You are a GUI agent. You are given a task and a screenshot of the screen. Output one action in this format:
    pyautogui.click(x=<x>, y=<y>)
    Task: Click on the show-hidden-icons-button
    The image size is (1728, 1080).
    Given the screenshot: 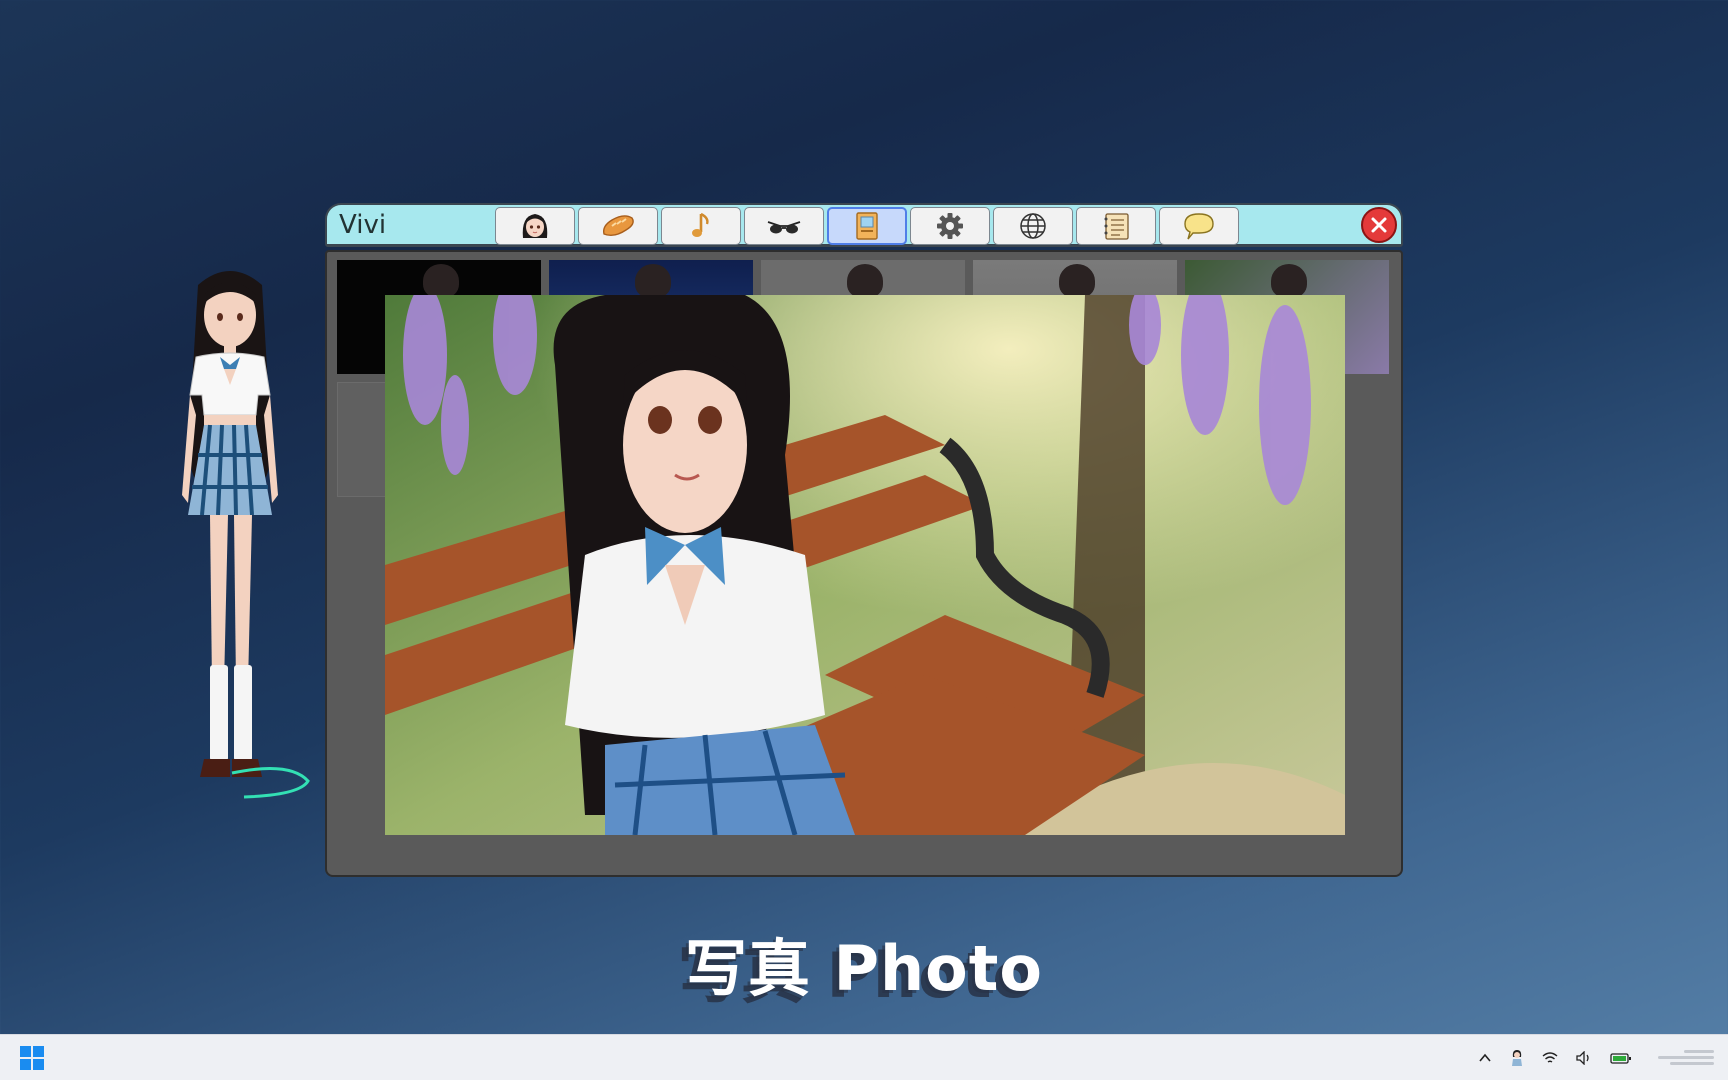 What is the action you would take?
    pyautogui.click(x=1485, y=1058)
    